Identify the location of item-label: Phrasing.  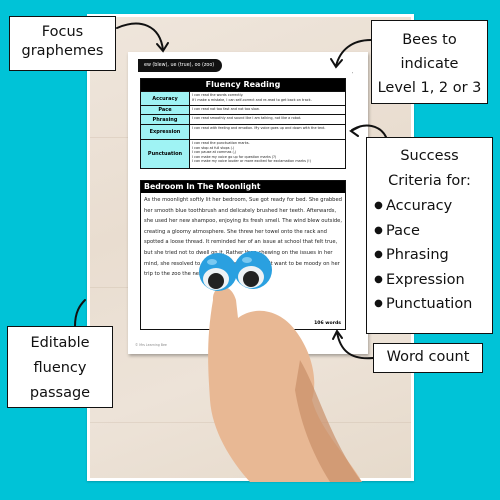
(417, 255).